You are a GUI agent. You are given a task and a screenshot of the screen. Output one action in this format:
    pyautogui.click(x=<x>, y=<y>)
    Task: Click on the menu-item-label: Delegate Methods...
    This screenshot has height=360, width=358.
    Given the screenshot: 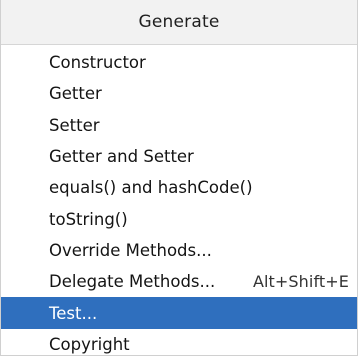 What is the action you would take?
    pyautogui.click(x=132, y=282)
    